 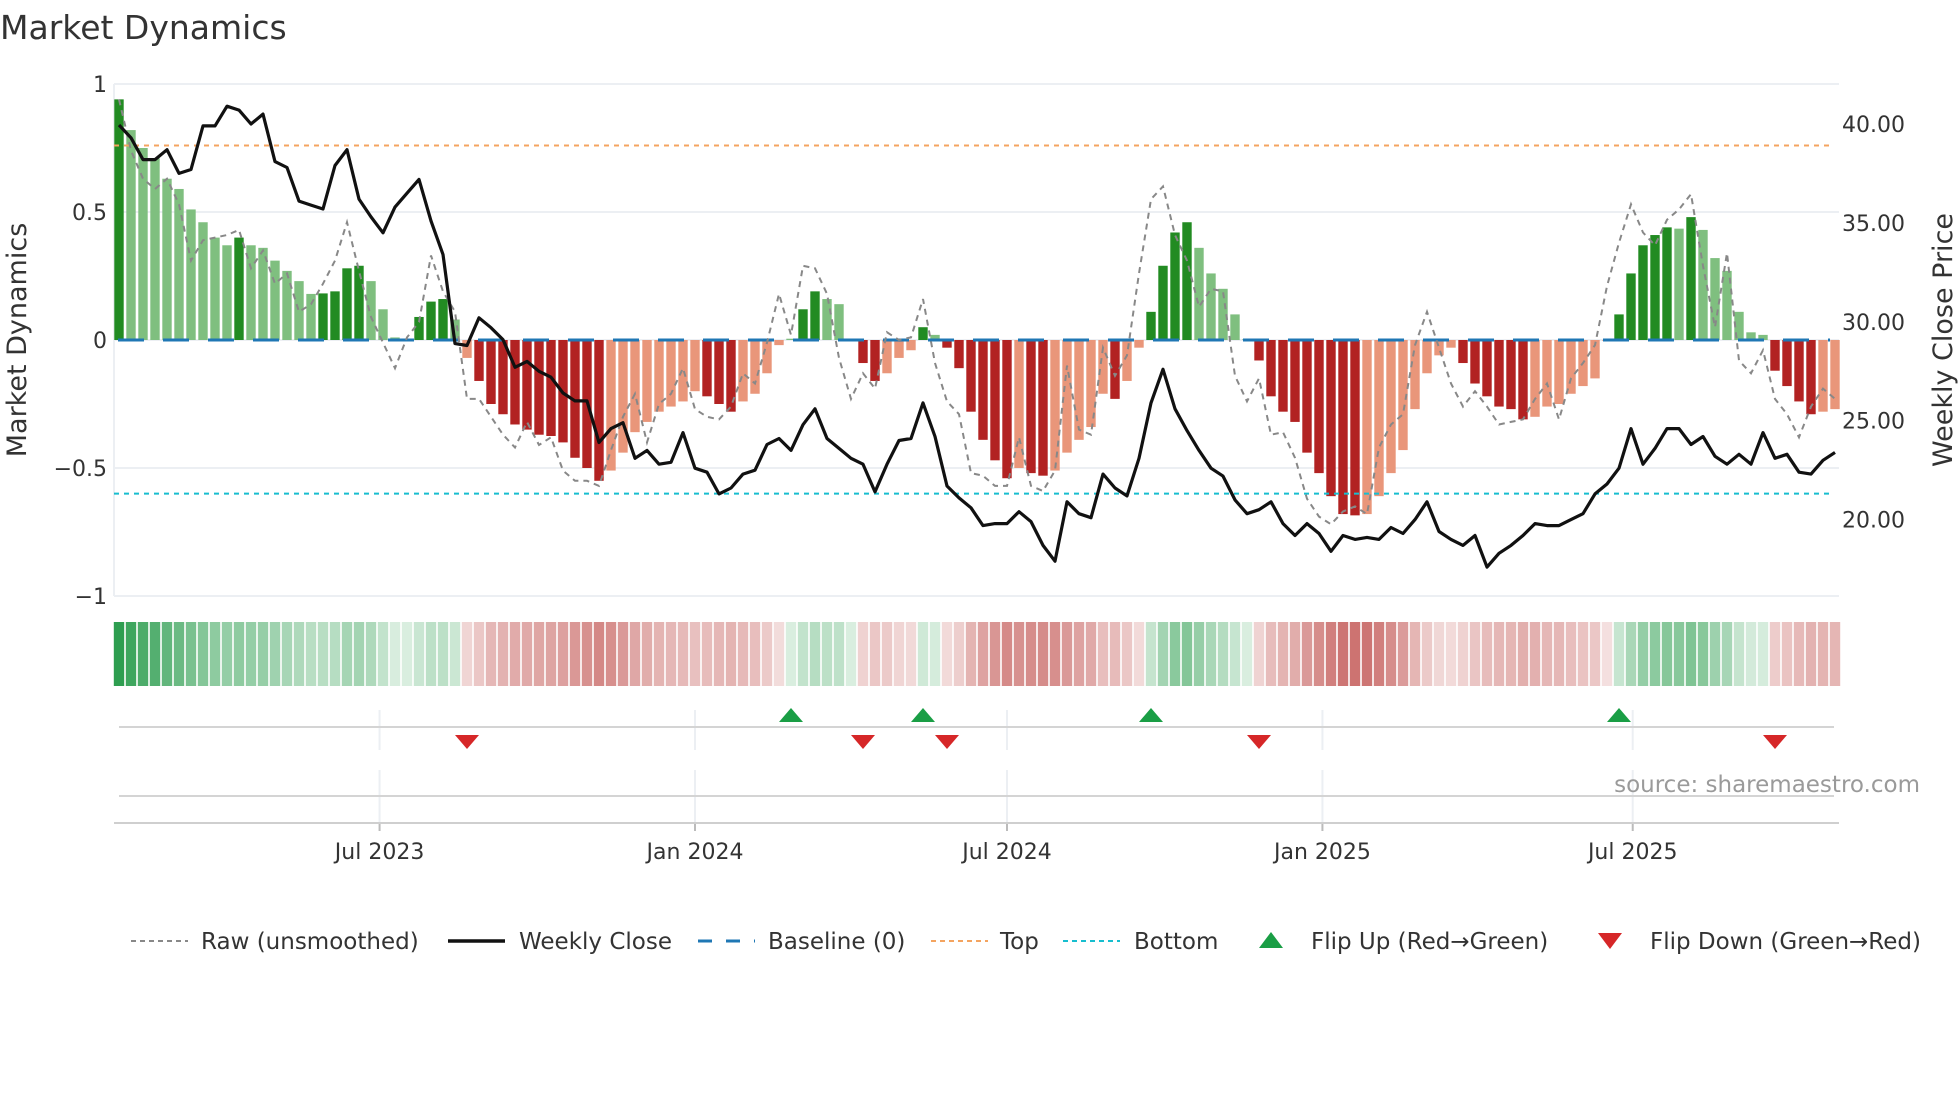 I want to click on x-axis: Jul 2023 Jan 2024 Jul 2024 Jan 2025 Jul 2025, so click(x=976, y=843).